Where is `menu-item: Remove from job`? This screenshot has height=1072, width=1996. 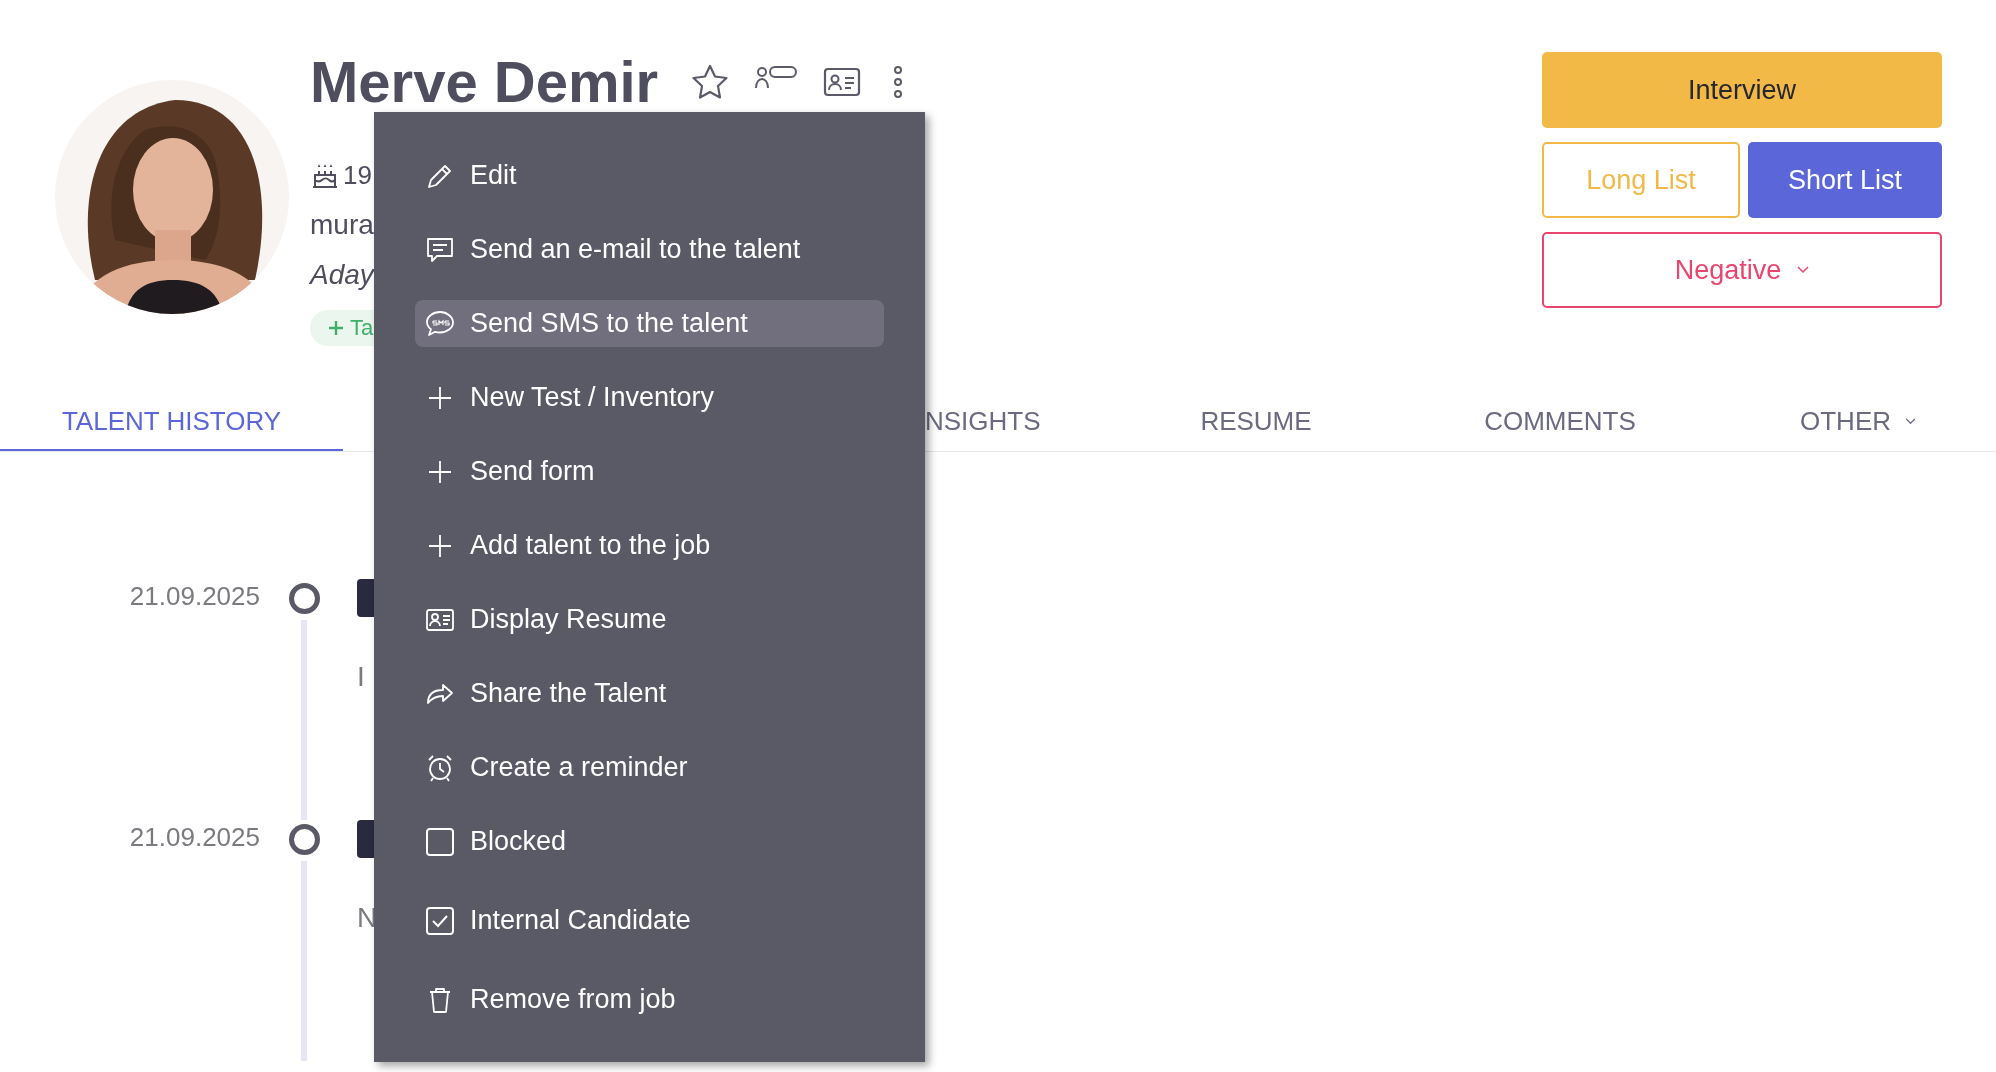 menu-item: Remove from job is located at coordinates (649, 999).